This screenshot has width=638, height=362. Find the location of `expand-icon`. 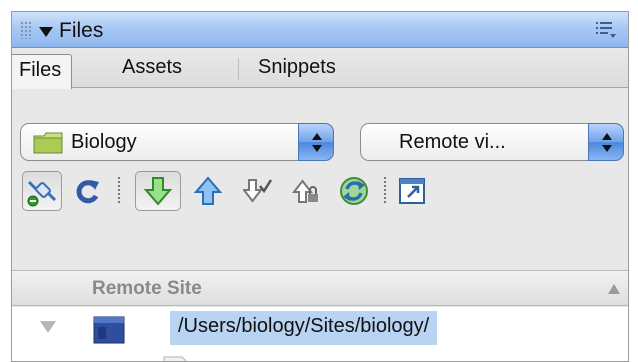

expand-icon is located at coordinates (412, 191).